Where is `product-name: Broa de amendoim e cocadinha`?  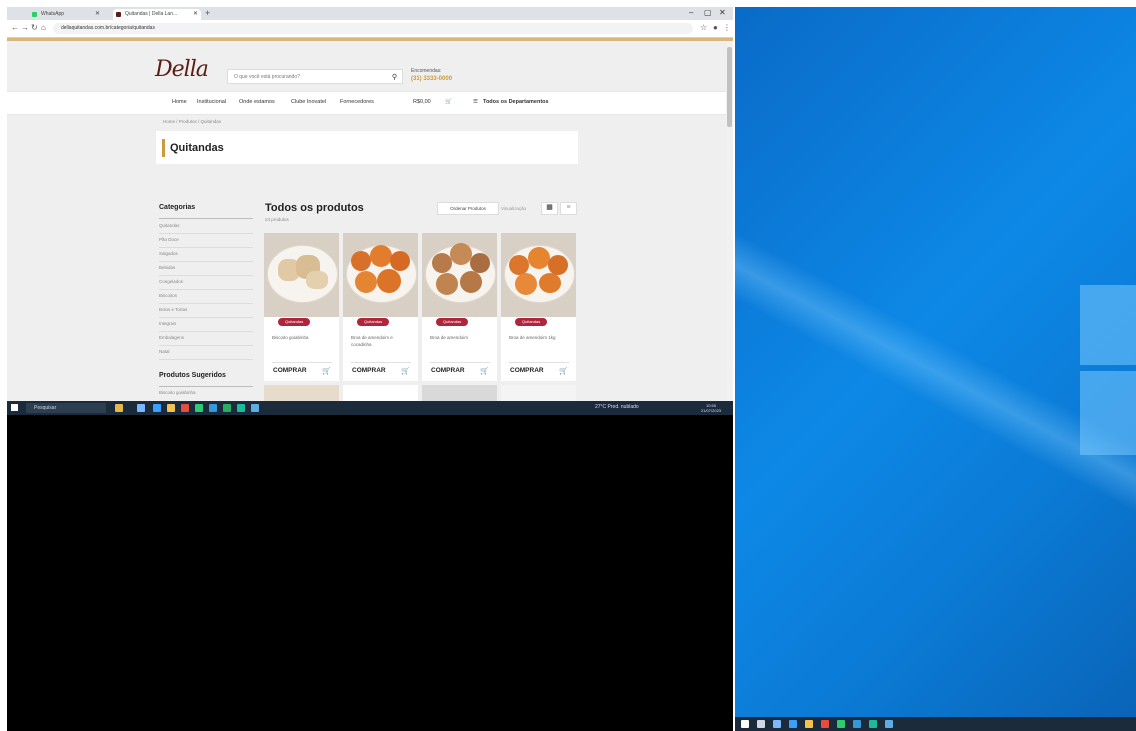
product-name: Broa de amendoim e cocadinha is located at coordinates (382, 341).